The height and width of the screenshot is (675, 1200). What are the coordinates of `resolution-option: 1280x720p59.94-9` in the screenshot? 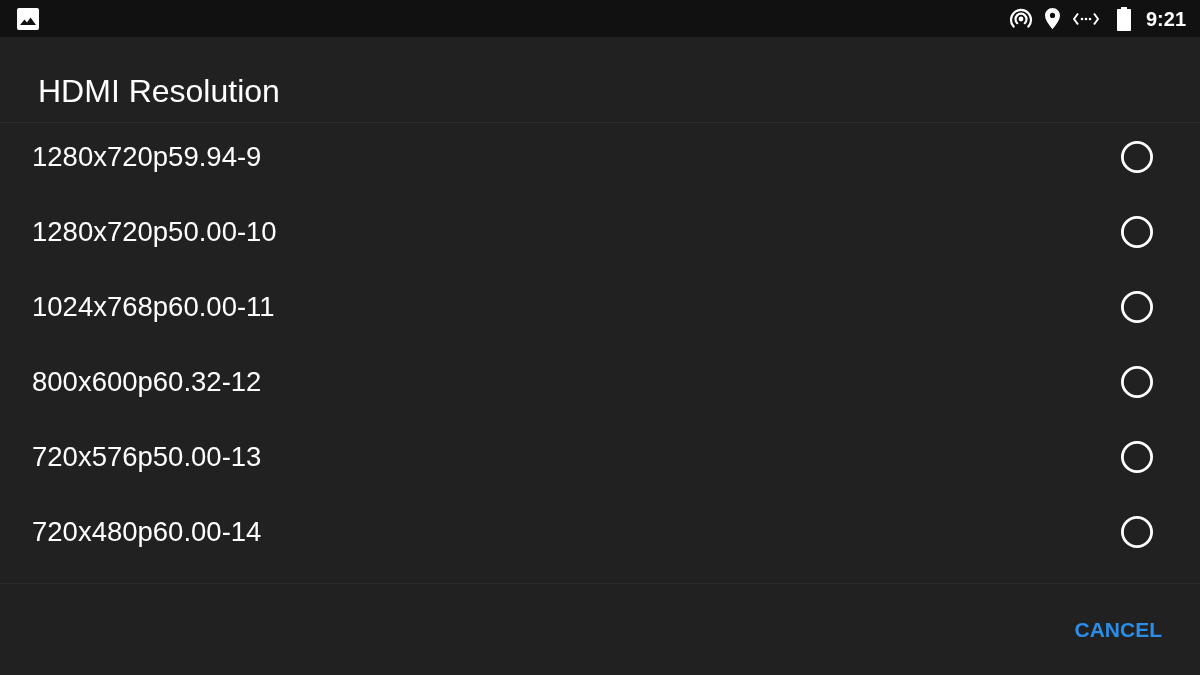 It's located at (600, 156).